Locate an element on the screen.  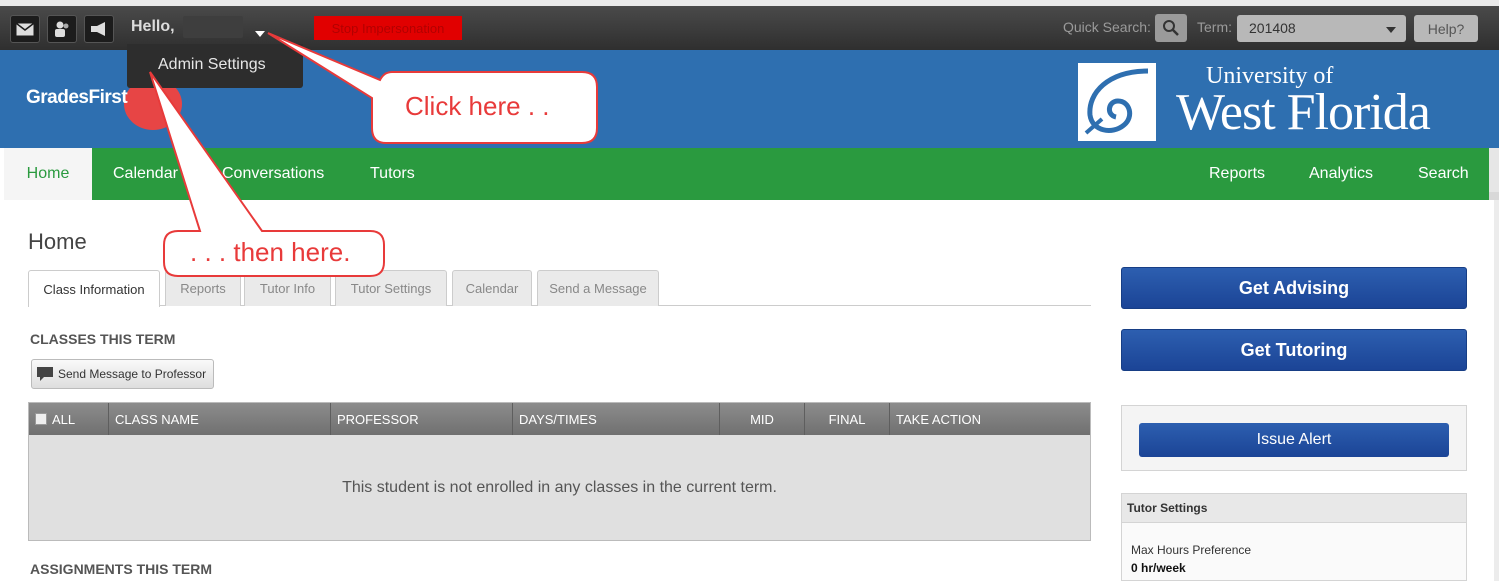
issue-alert-panel: Issue Alert is located at coordinates (1294, 438).